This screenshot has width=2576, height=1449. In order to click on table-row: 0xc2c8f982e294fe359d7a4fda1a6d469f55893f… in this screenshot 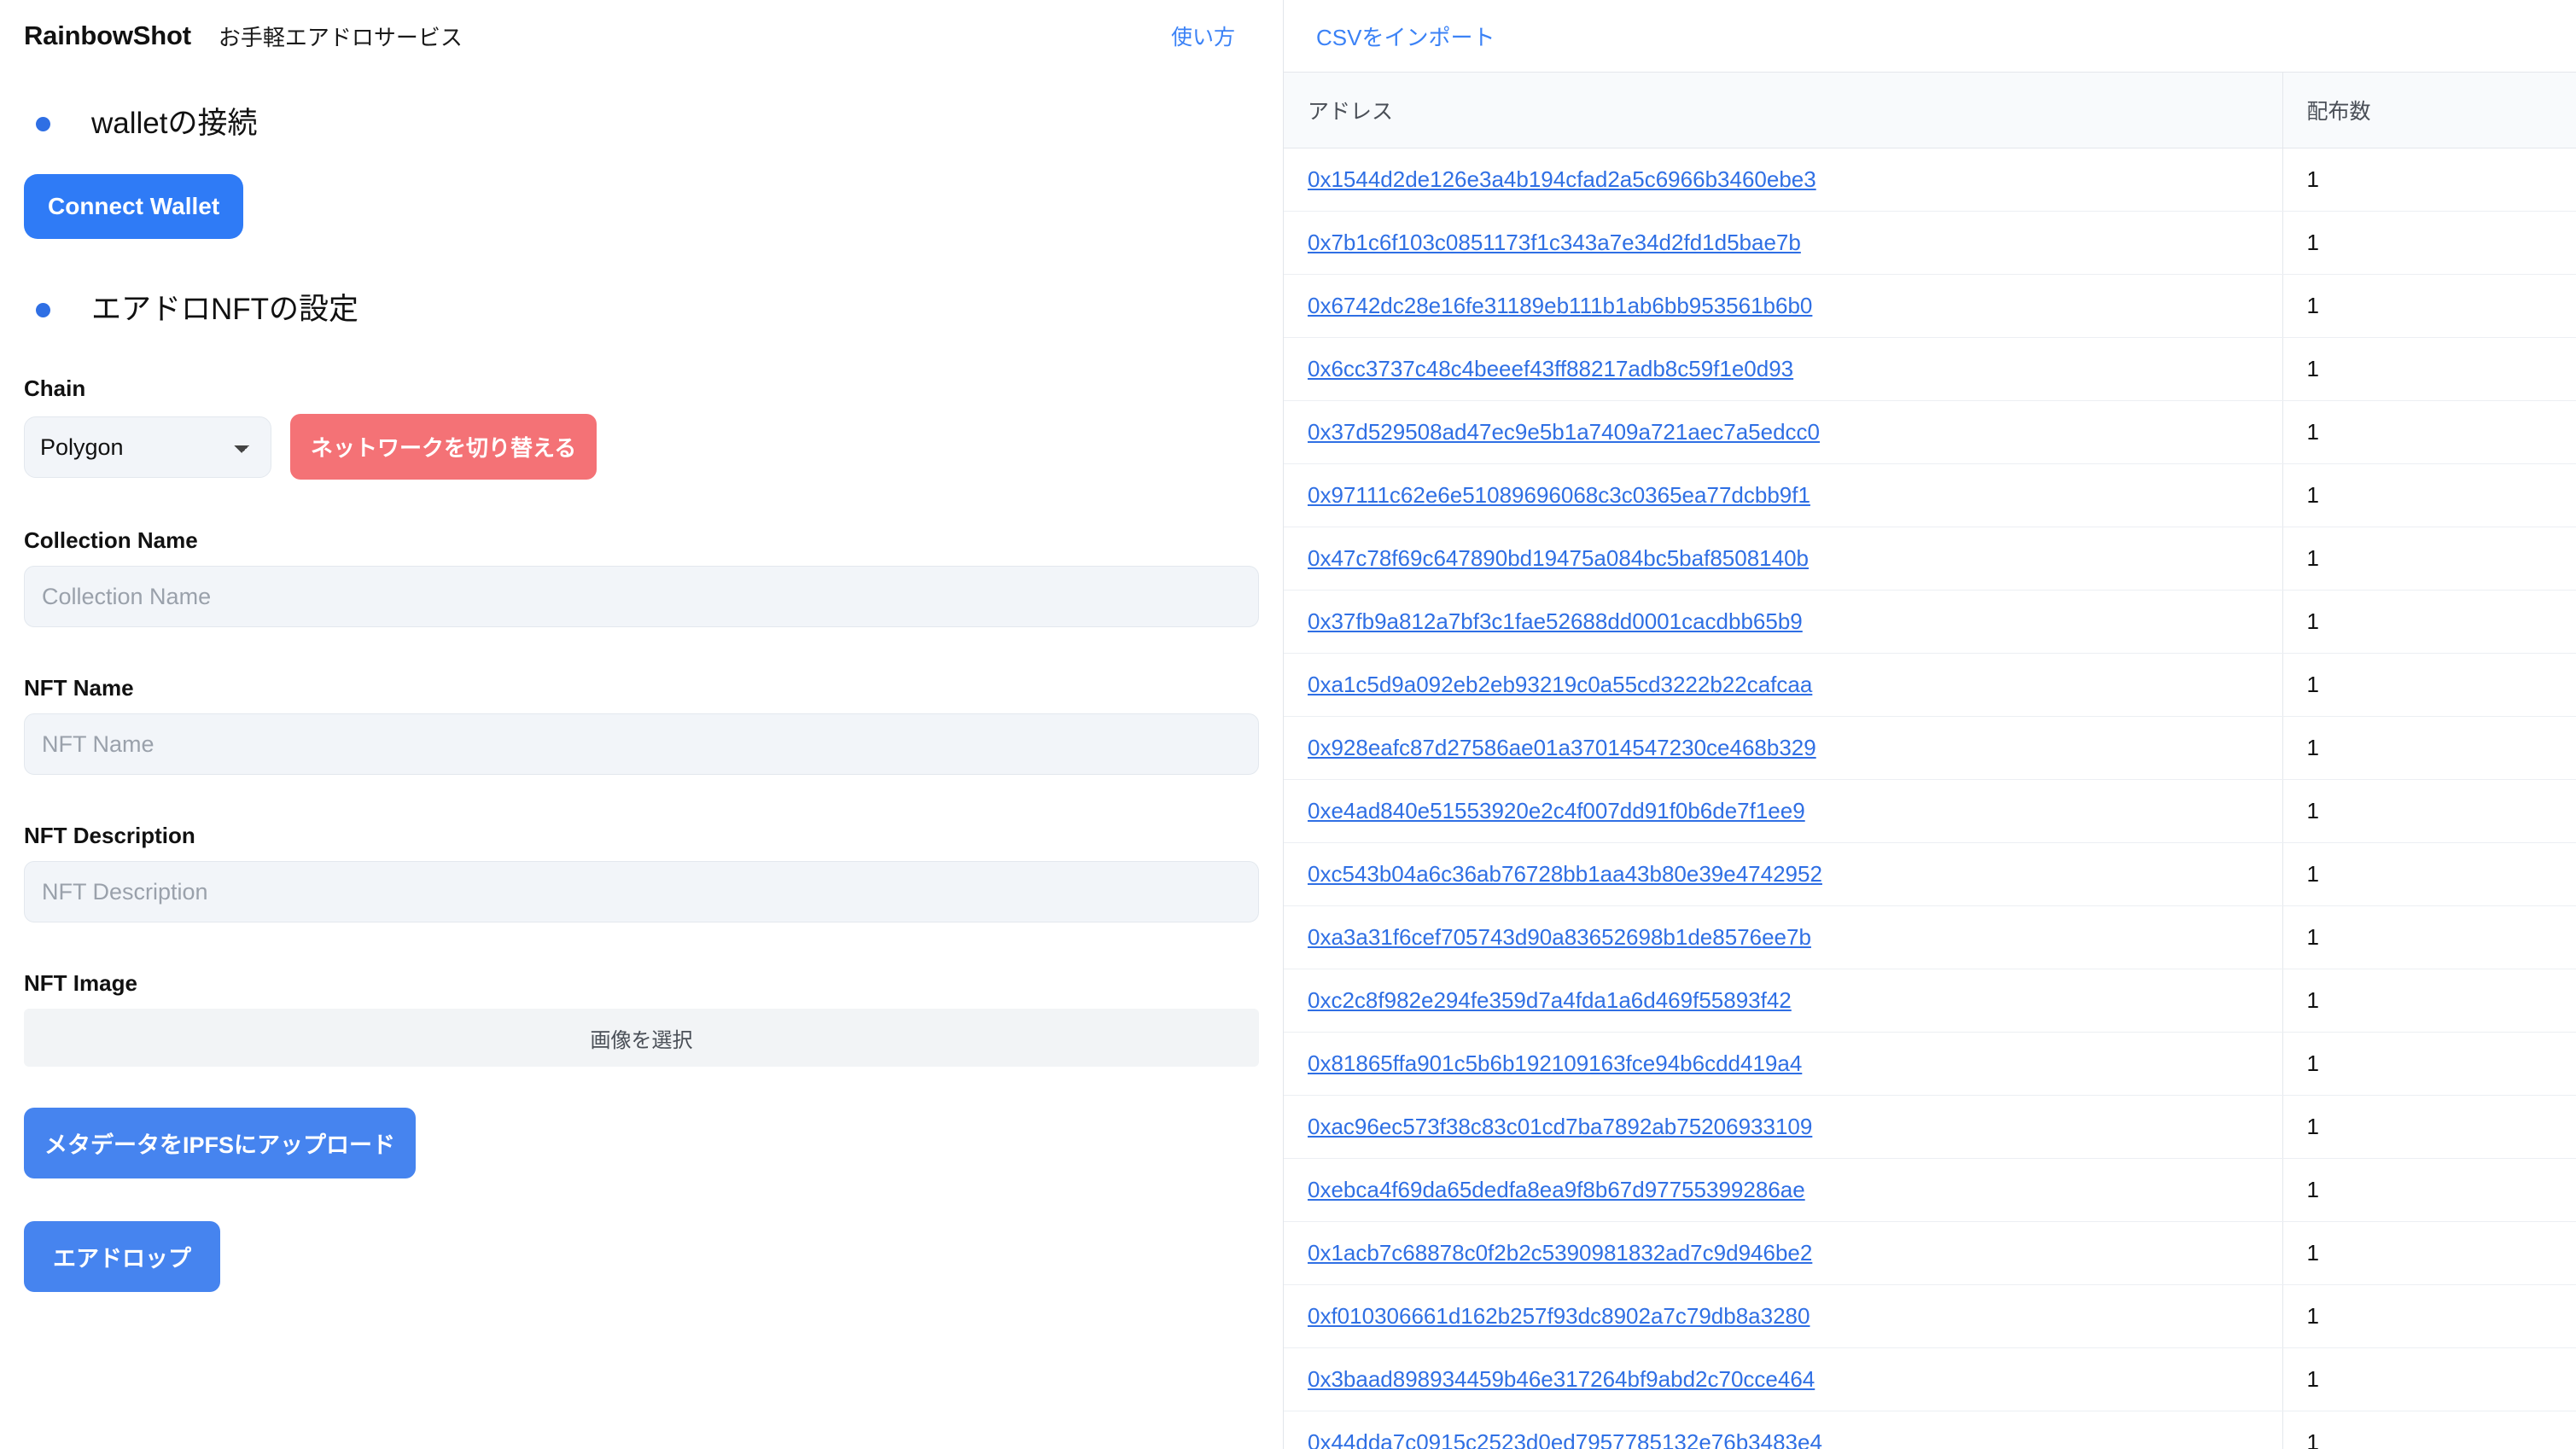, I will do `click(1930, 1001)`.